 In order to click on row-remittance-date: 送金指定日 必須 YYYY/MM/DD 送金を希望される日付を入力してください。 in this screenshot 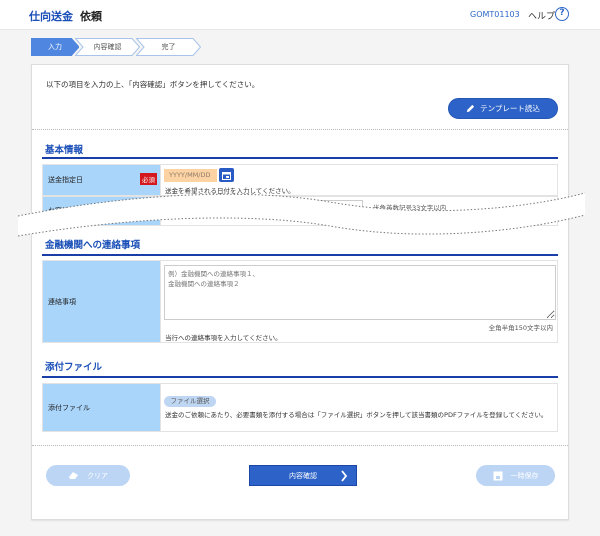, I will do `click(300, 180)`.